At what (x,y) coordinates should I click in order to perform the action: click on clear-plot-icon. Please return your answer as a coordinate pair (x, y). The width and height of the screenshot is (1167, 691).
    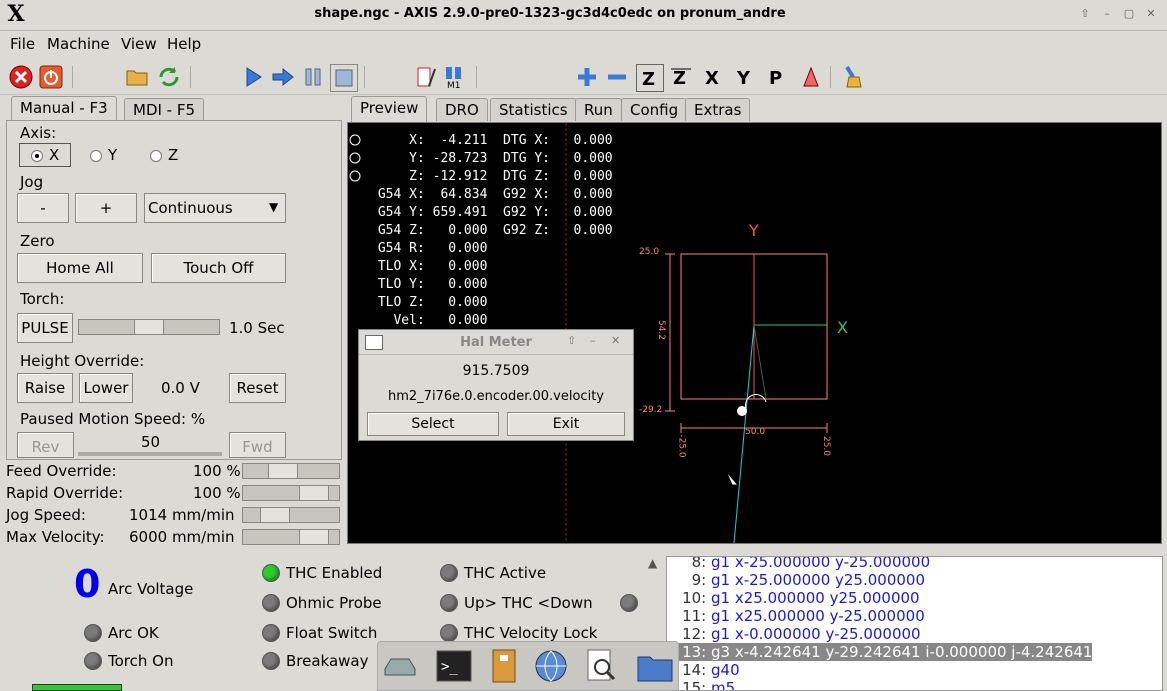
    Looking at the image, I should click on (853, 77).